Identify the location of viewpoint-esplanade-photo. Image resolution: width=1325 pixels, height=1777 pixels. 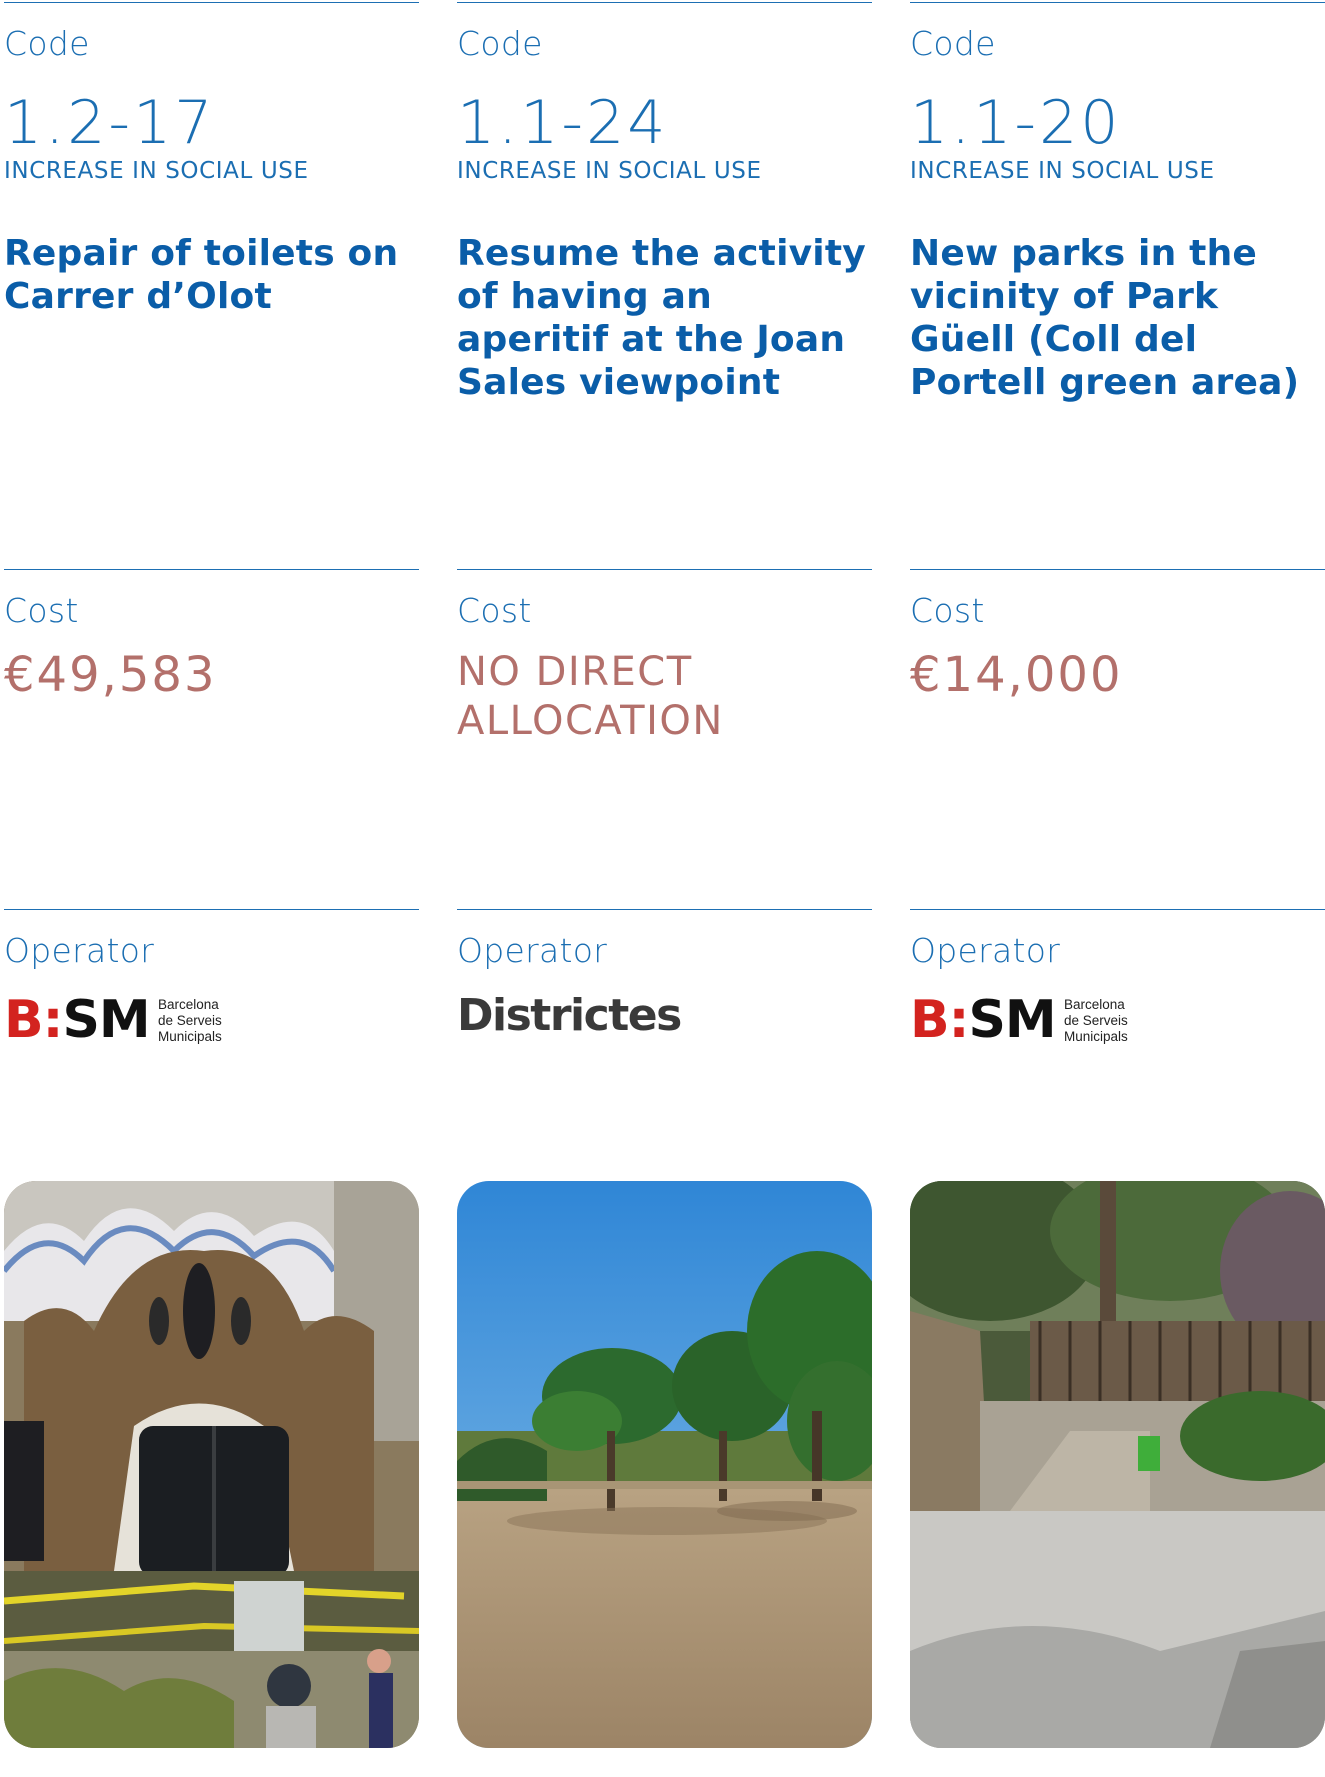
(664, 1464).